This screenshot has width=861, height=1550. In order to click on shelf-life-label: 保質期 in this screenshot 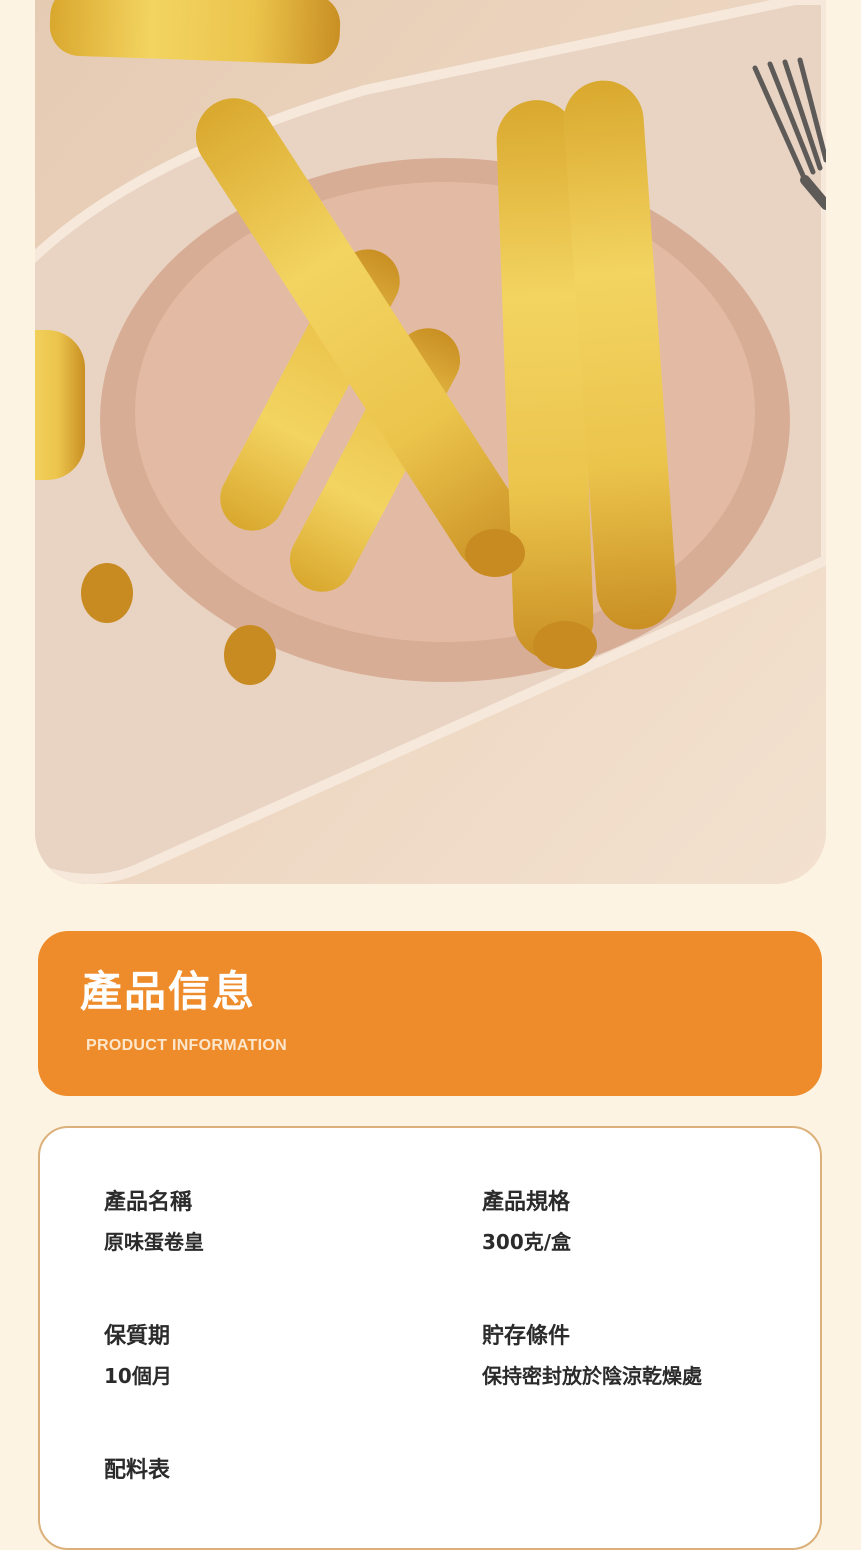, I will do `click(137, 1336)`.